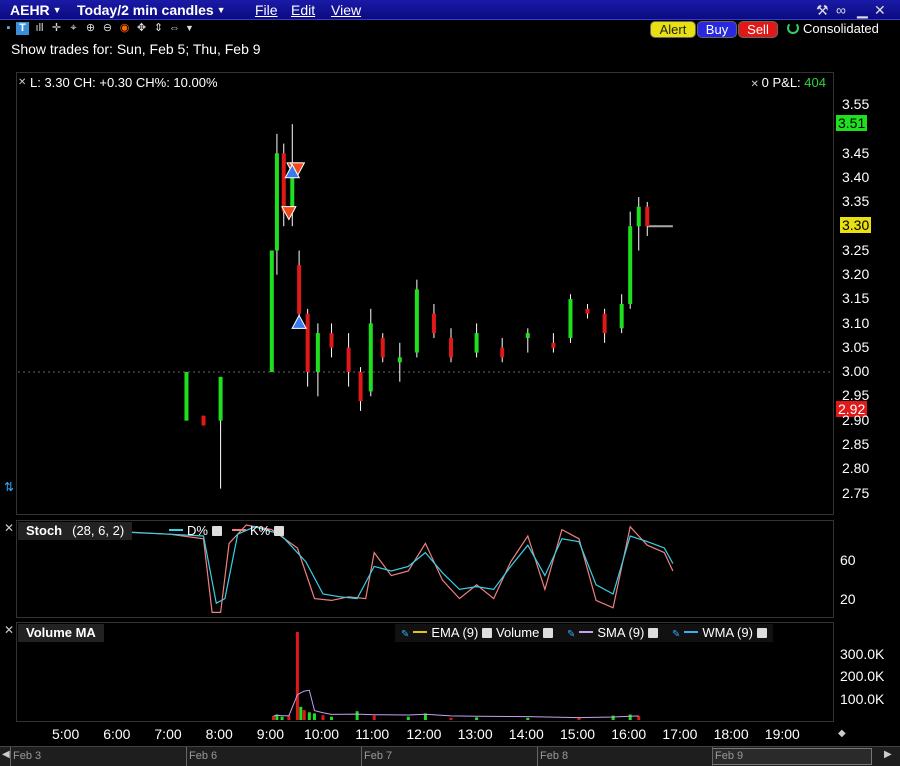  Describe the element at coordinates (848, 599) in the screenshot. I see `stoch-tick: 20` at that location.